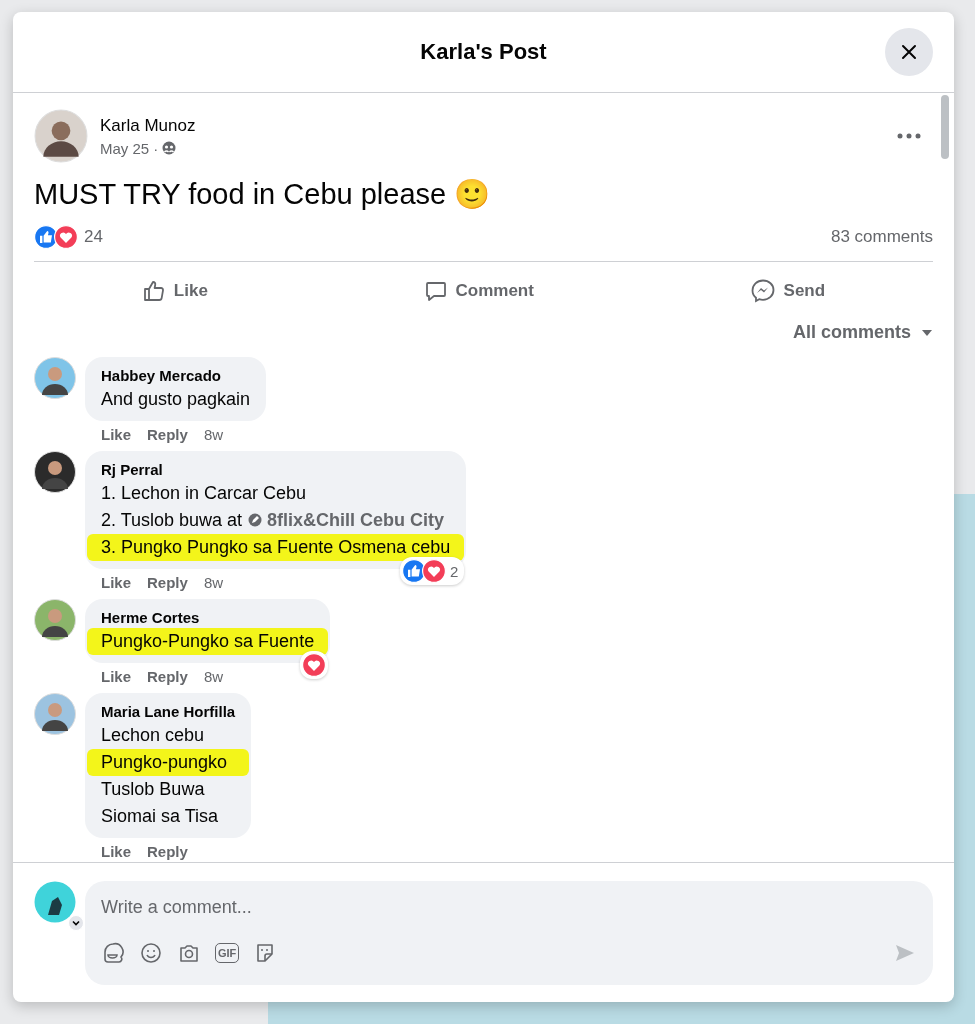  I want to click on comment-text: Pungko-Pungko sa Fuente, so click(208, 641).